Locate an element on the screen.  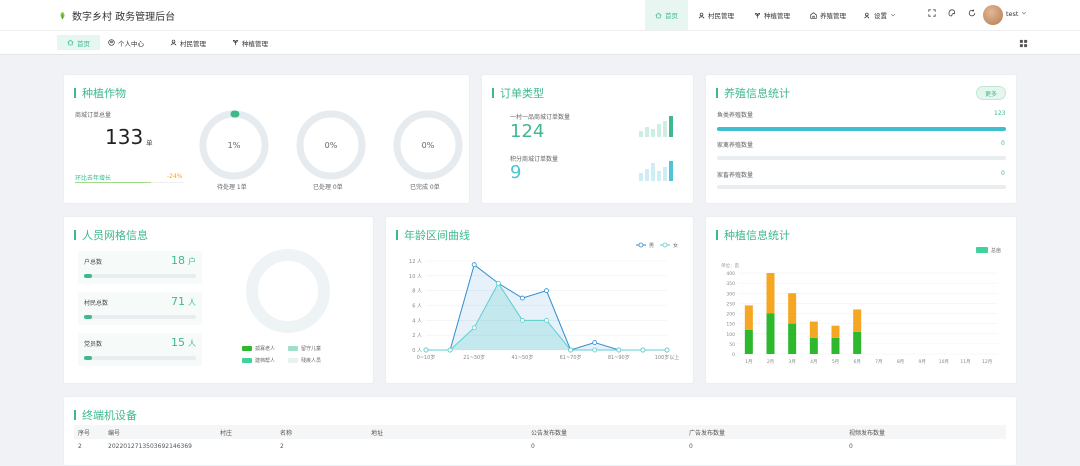
livestock-label: 家畜养殖数量 is located at coordinates (735, 175).